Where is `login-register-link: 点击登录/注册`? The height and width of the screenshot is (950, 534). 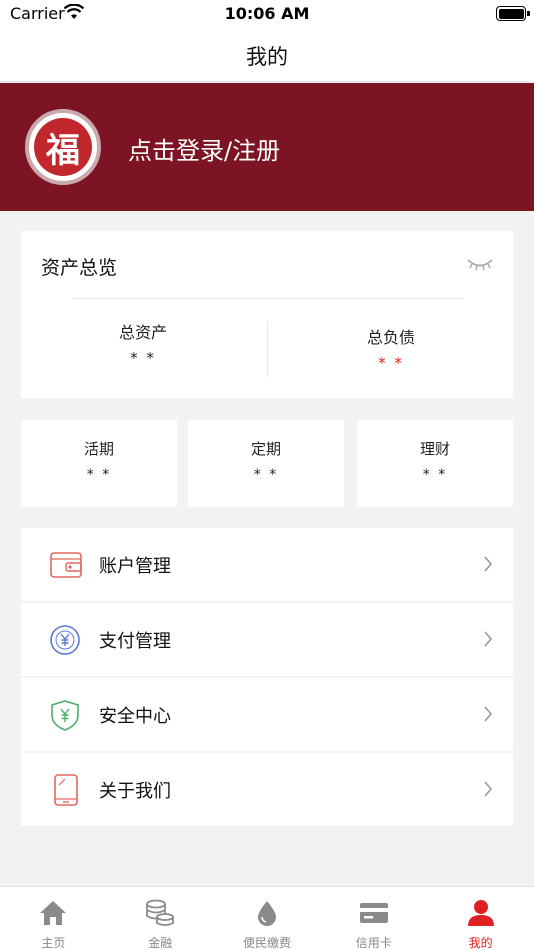 login-register-link: 点击登录/注册 is located at coordinates (204, 148).